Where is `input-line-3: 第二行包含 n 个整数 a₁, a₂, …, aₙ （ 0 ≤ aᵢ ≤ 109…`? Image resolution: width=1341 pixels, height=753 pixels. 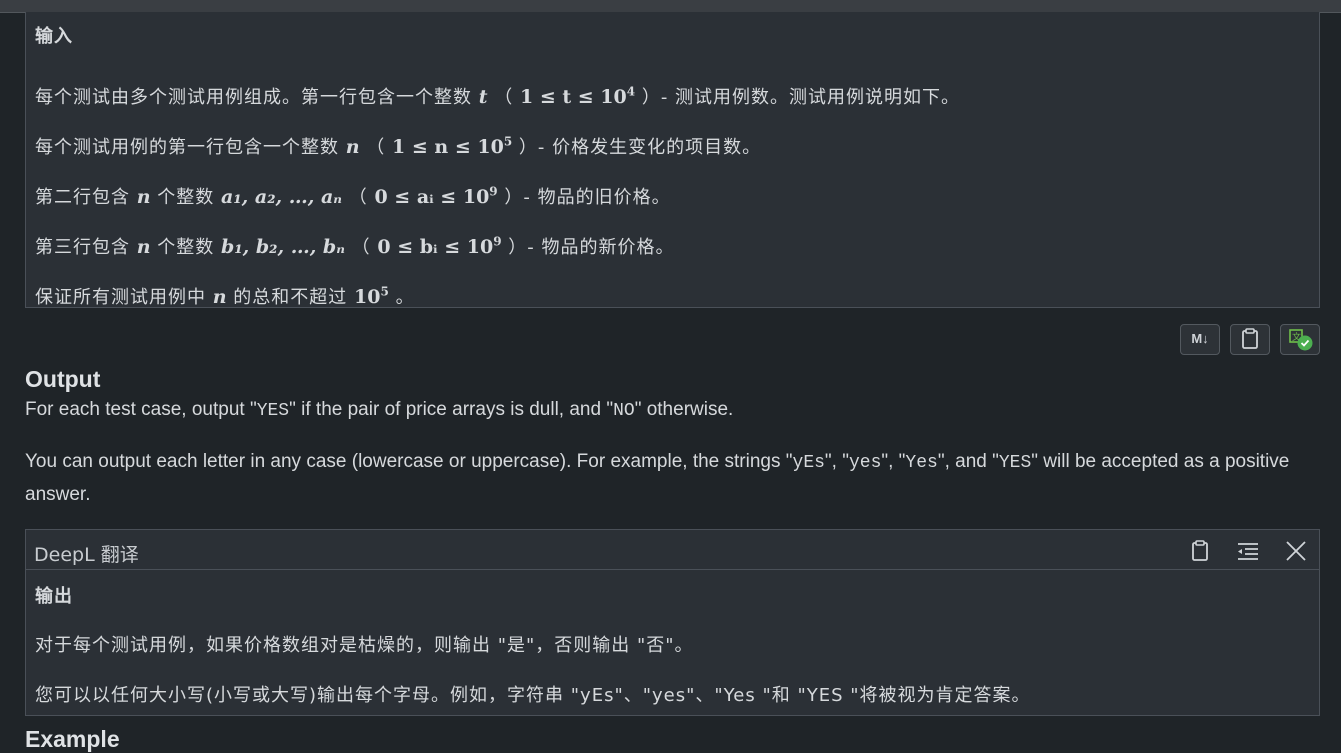 input-line-3: 第二行包含 n 个整数 a₁, a₂, …, aₙ （ 0 ≤ aᵢ ≤ 109… is located at coordinates (353, 196).